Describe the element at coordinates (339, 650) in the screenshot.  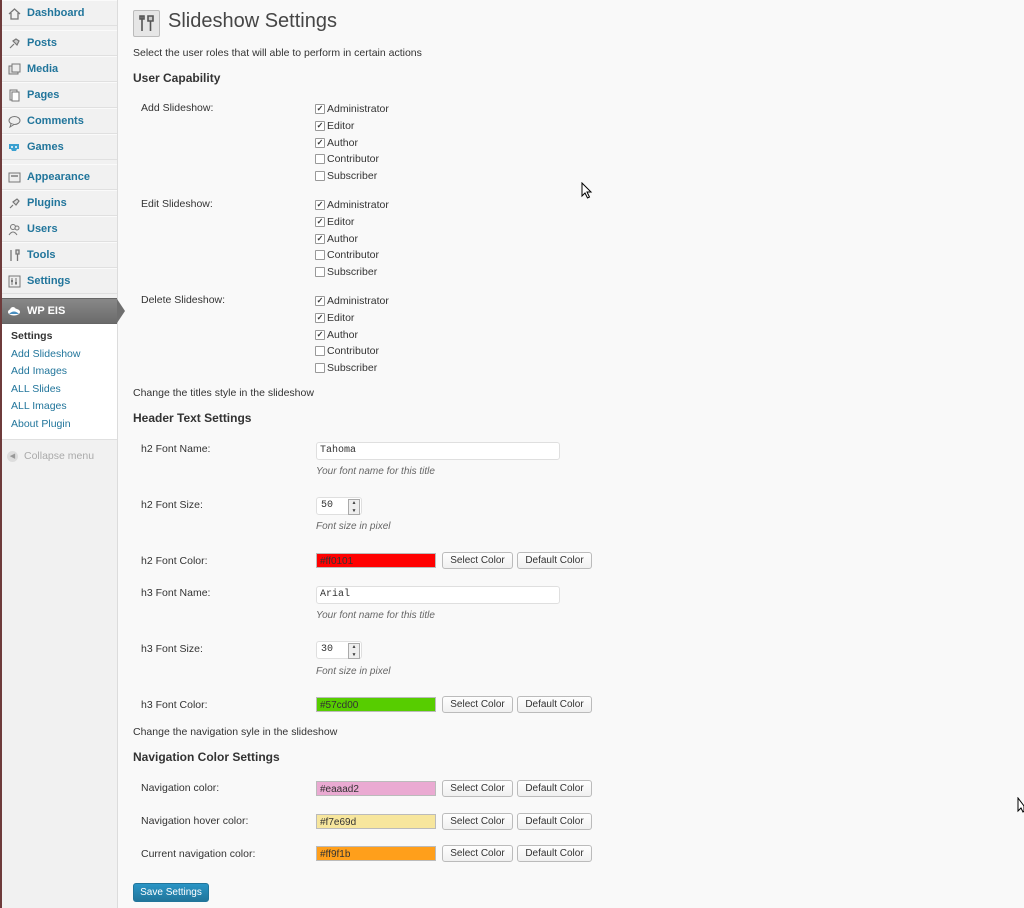
I see `h3-font-size-stepper: 30 ▲ ▼` at that location.